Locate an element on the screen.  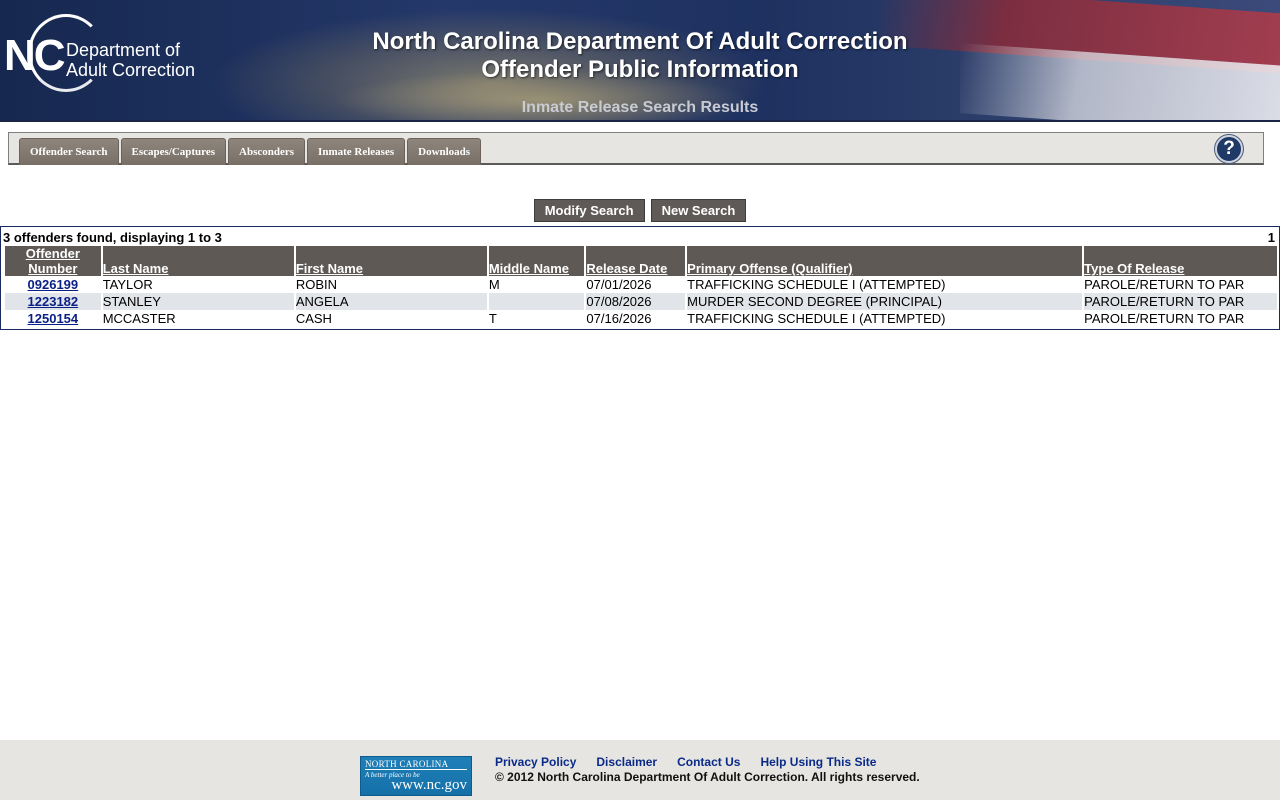
tab-offender-search: Offender Search is located at coordinates (69, 151).